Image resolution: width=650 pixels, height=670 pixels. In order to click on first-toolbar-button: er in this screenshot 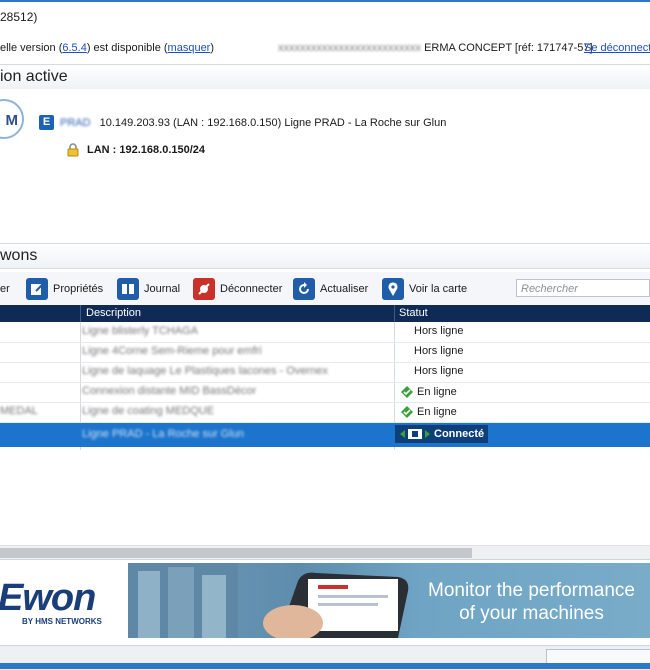, I will do `click(5, 288)`.